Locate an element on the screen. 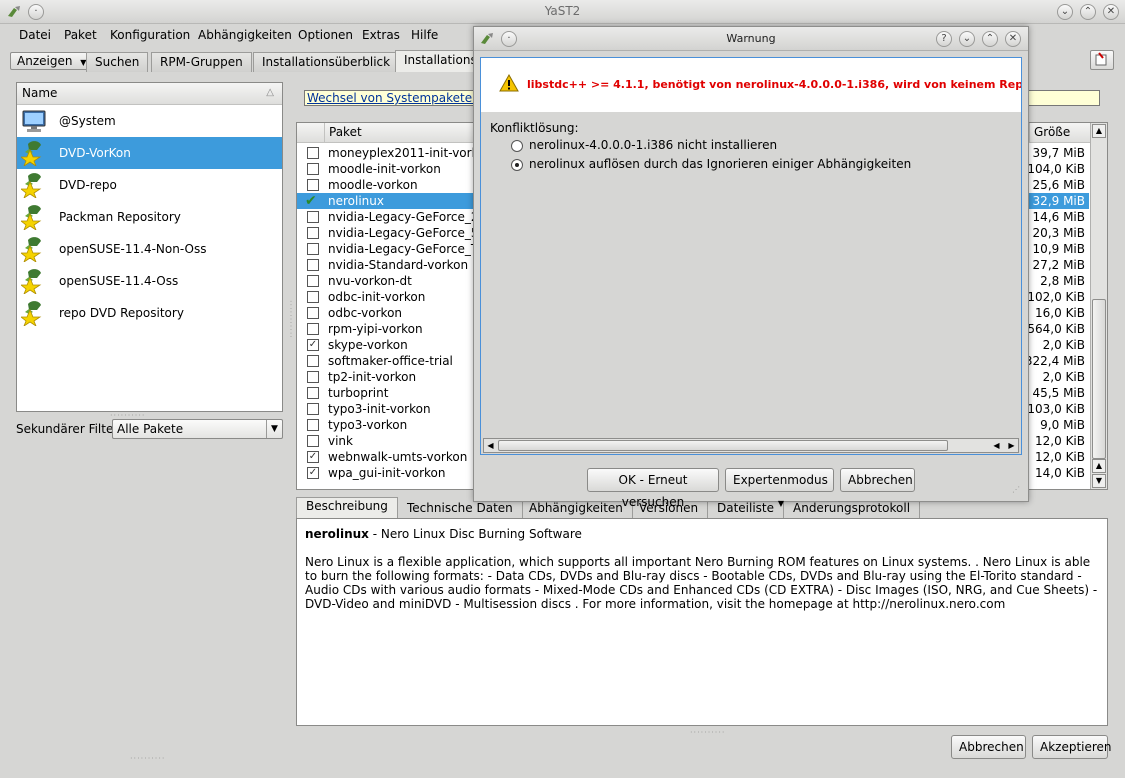  menu-item-4: Optionen is located at coordinates (325, 35).